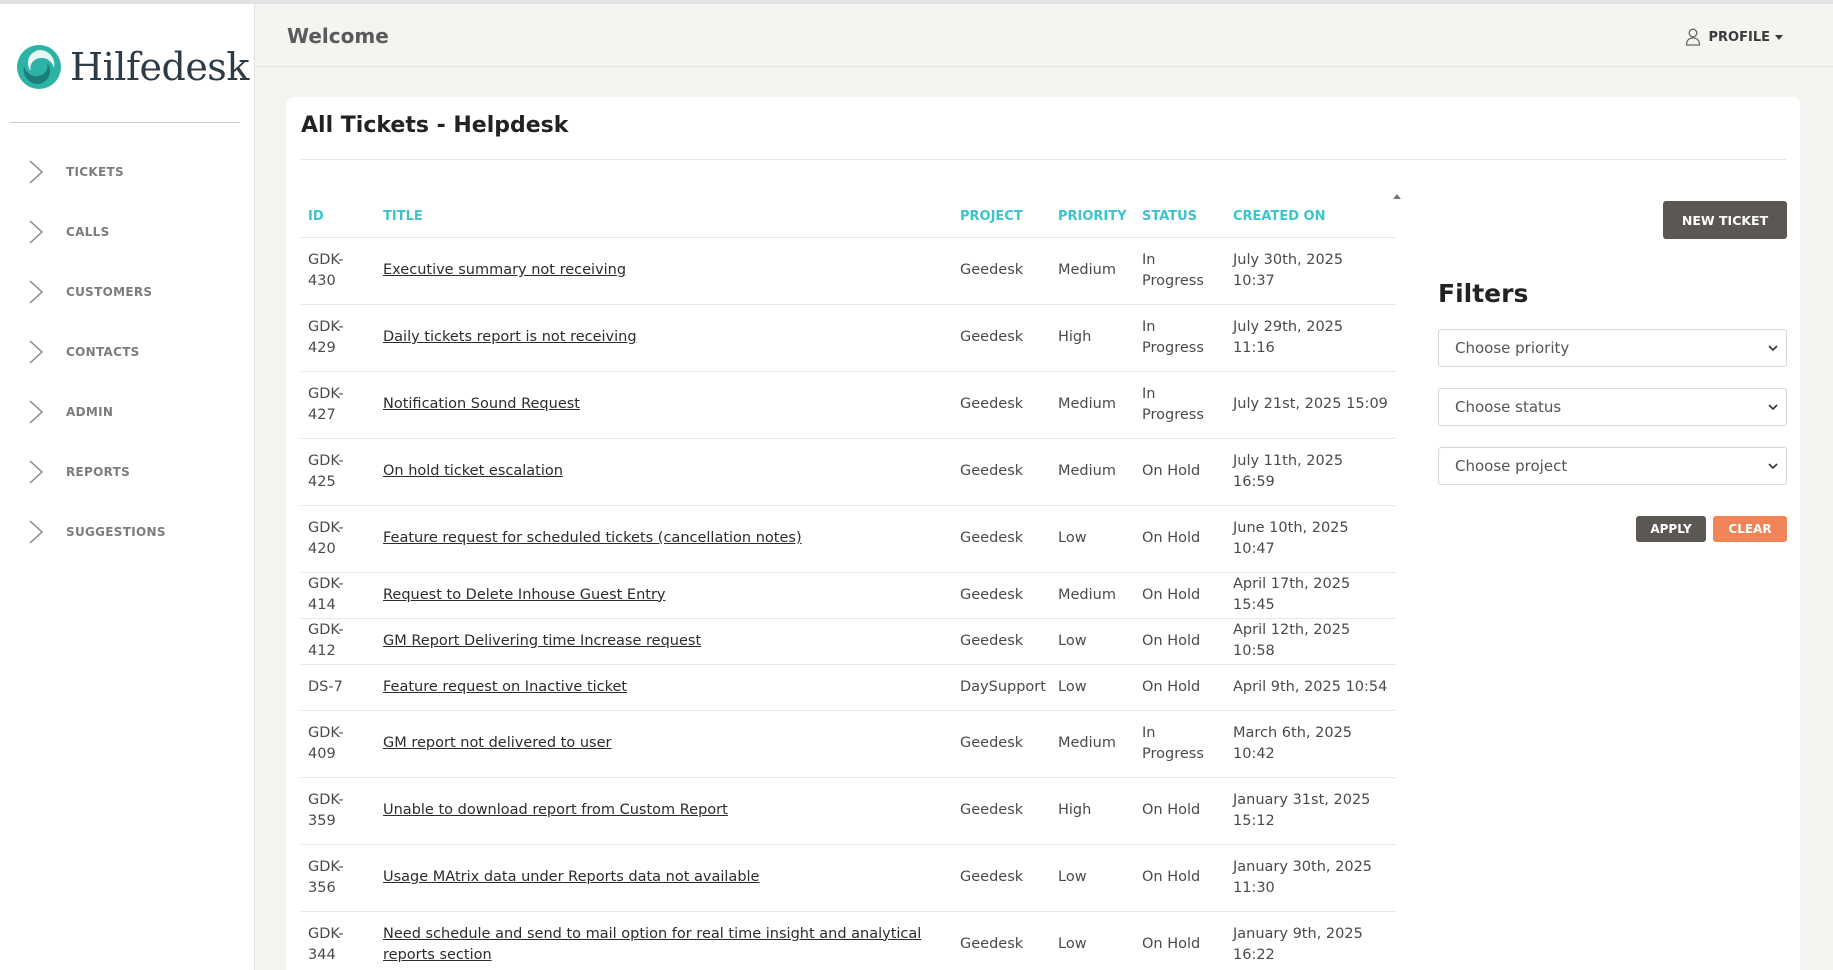  I want to click on column-header-project: PROJECT, so click(1002, 217).